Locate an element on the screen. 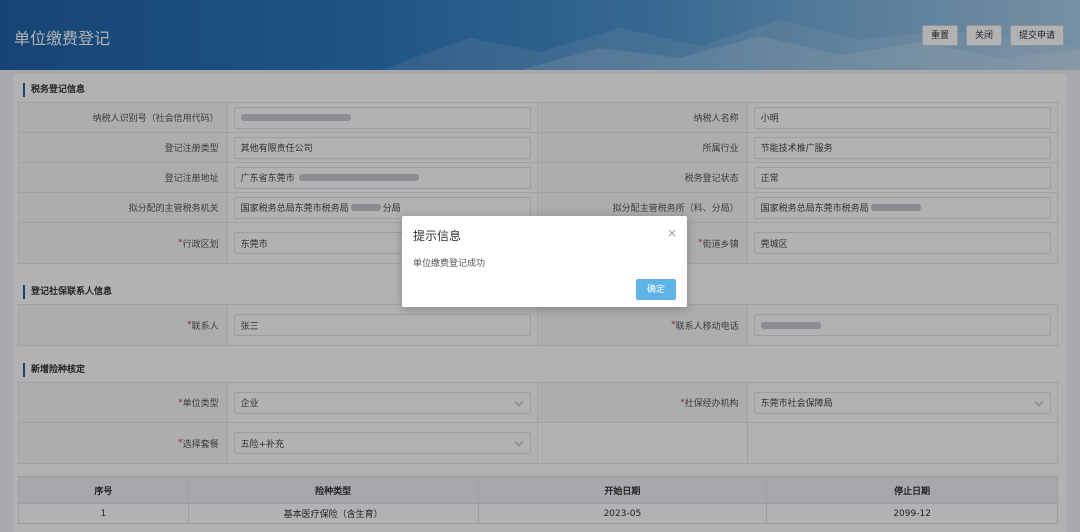 This screenshot has height=532, width=1080. dialog-message: 单位缴费登记成功 is located at coordinates (449, 264).